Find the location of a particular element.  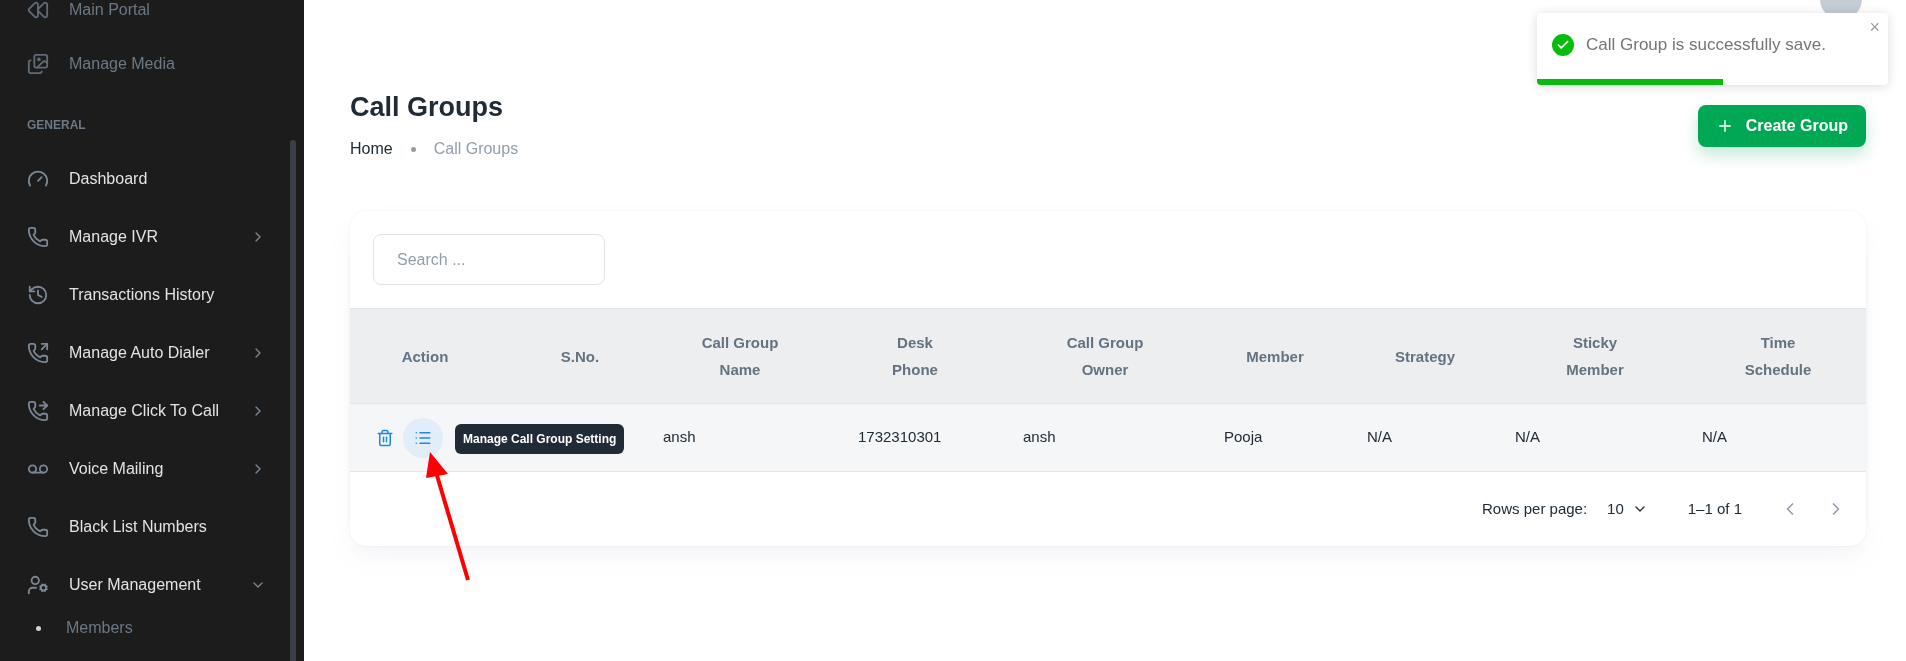

sidebar-item: Transactions History is located at coordinates (142, 295).